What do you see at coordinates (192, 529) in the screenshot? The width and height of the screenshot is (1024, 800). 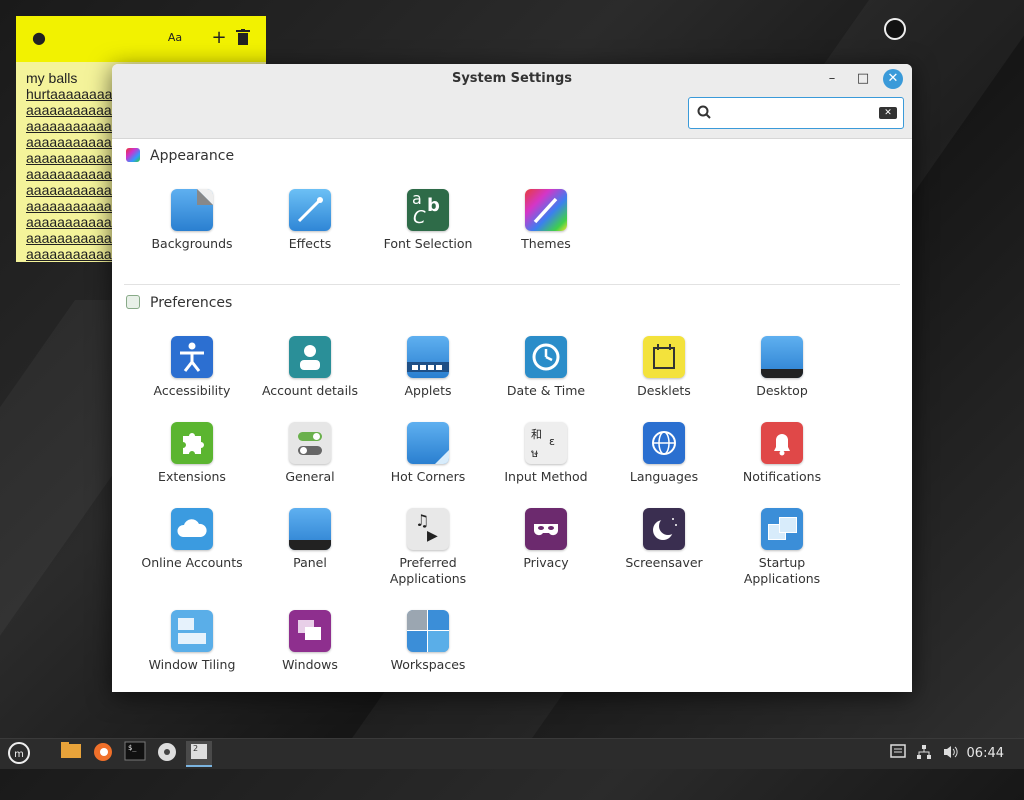 I see `cloud-icon` at bounding box center [192, 529].